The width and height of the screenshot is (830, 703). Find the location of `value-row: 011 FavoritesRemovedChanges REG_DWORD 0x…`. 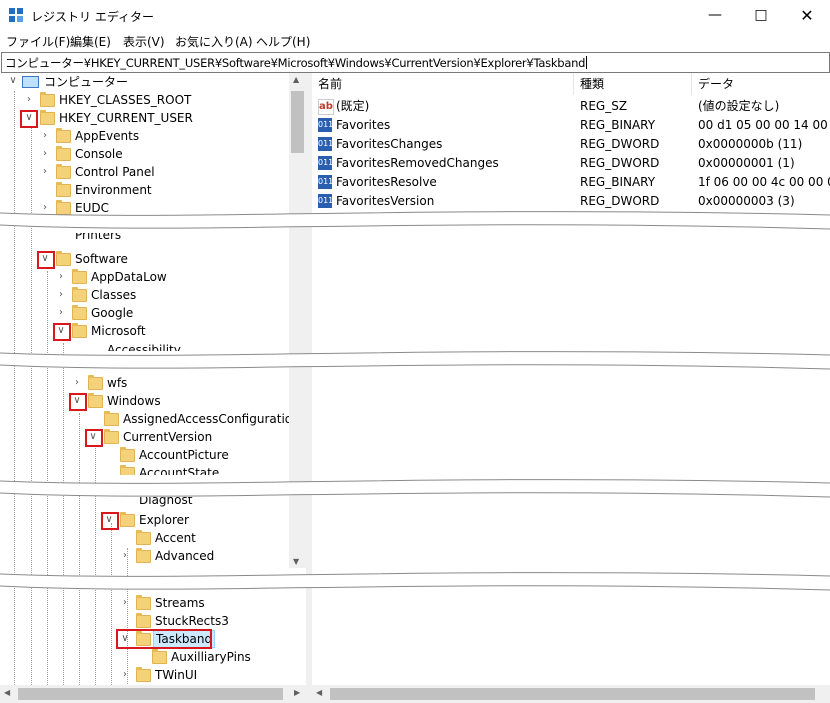

value-row: 011 FavoritesRemovedChanges REG_DWORD 0x… is located at coordinates (571, 163).